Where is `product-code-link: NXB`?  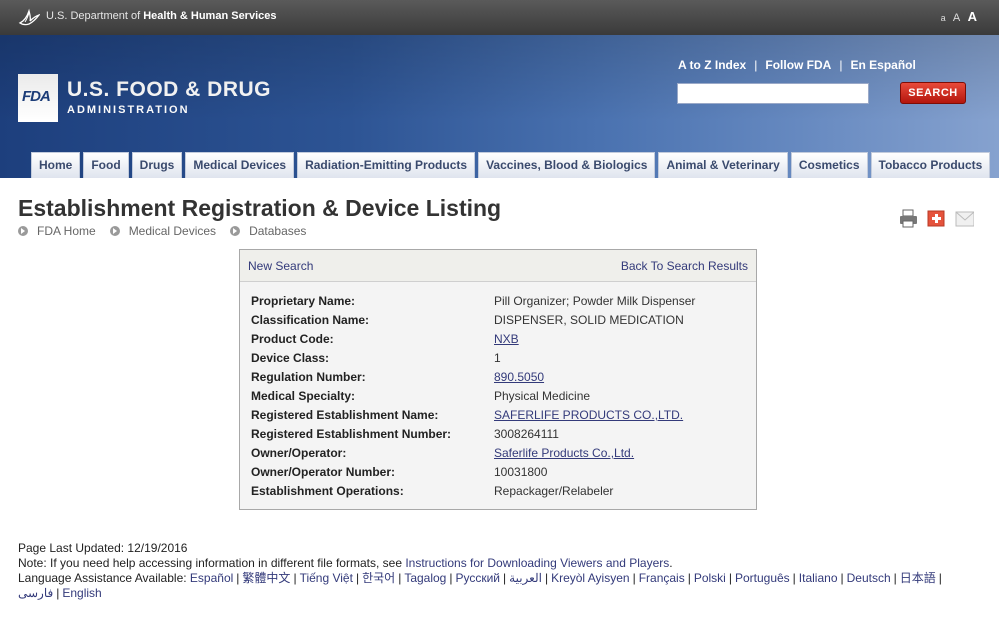
product-code-link: NXB is located at coordinates (506, 339).